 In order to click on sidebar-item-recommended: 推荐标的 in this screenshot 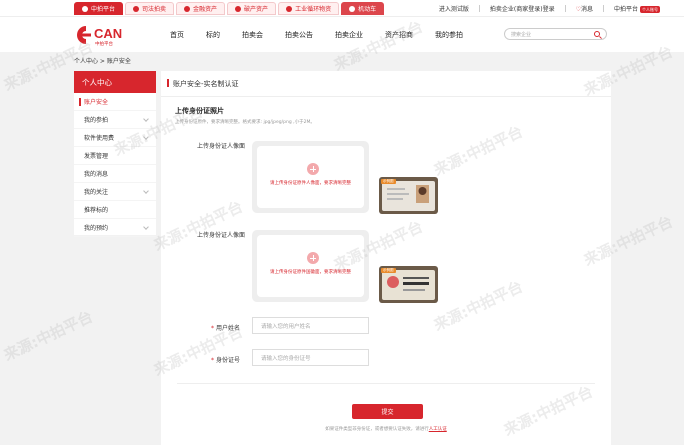, I will do `click(115, 210)`.